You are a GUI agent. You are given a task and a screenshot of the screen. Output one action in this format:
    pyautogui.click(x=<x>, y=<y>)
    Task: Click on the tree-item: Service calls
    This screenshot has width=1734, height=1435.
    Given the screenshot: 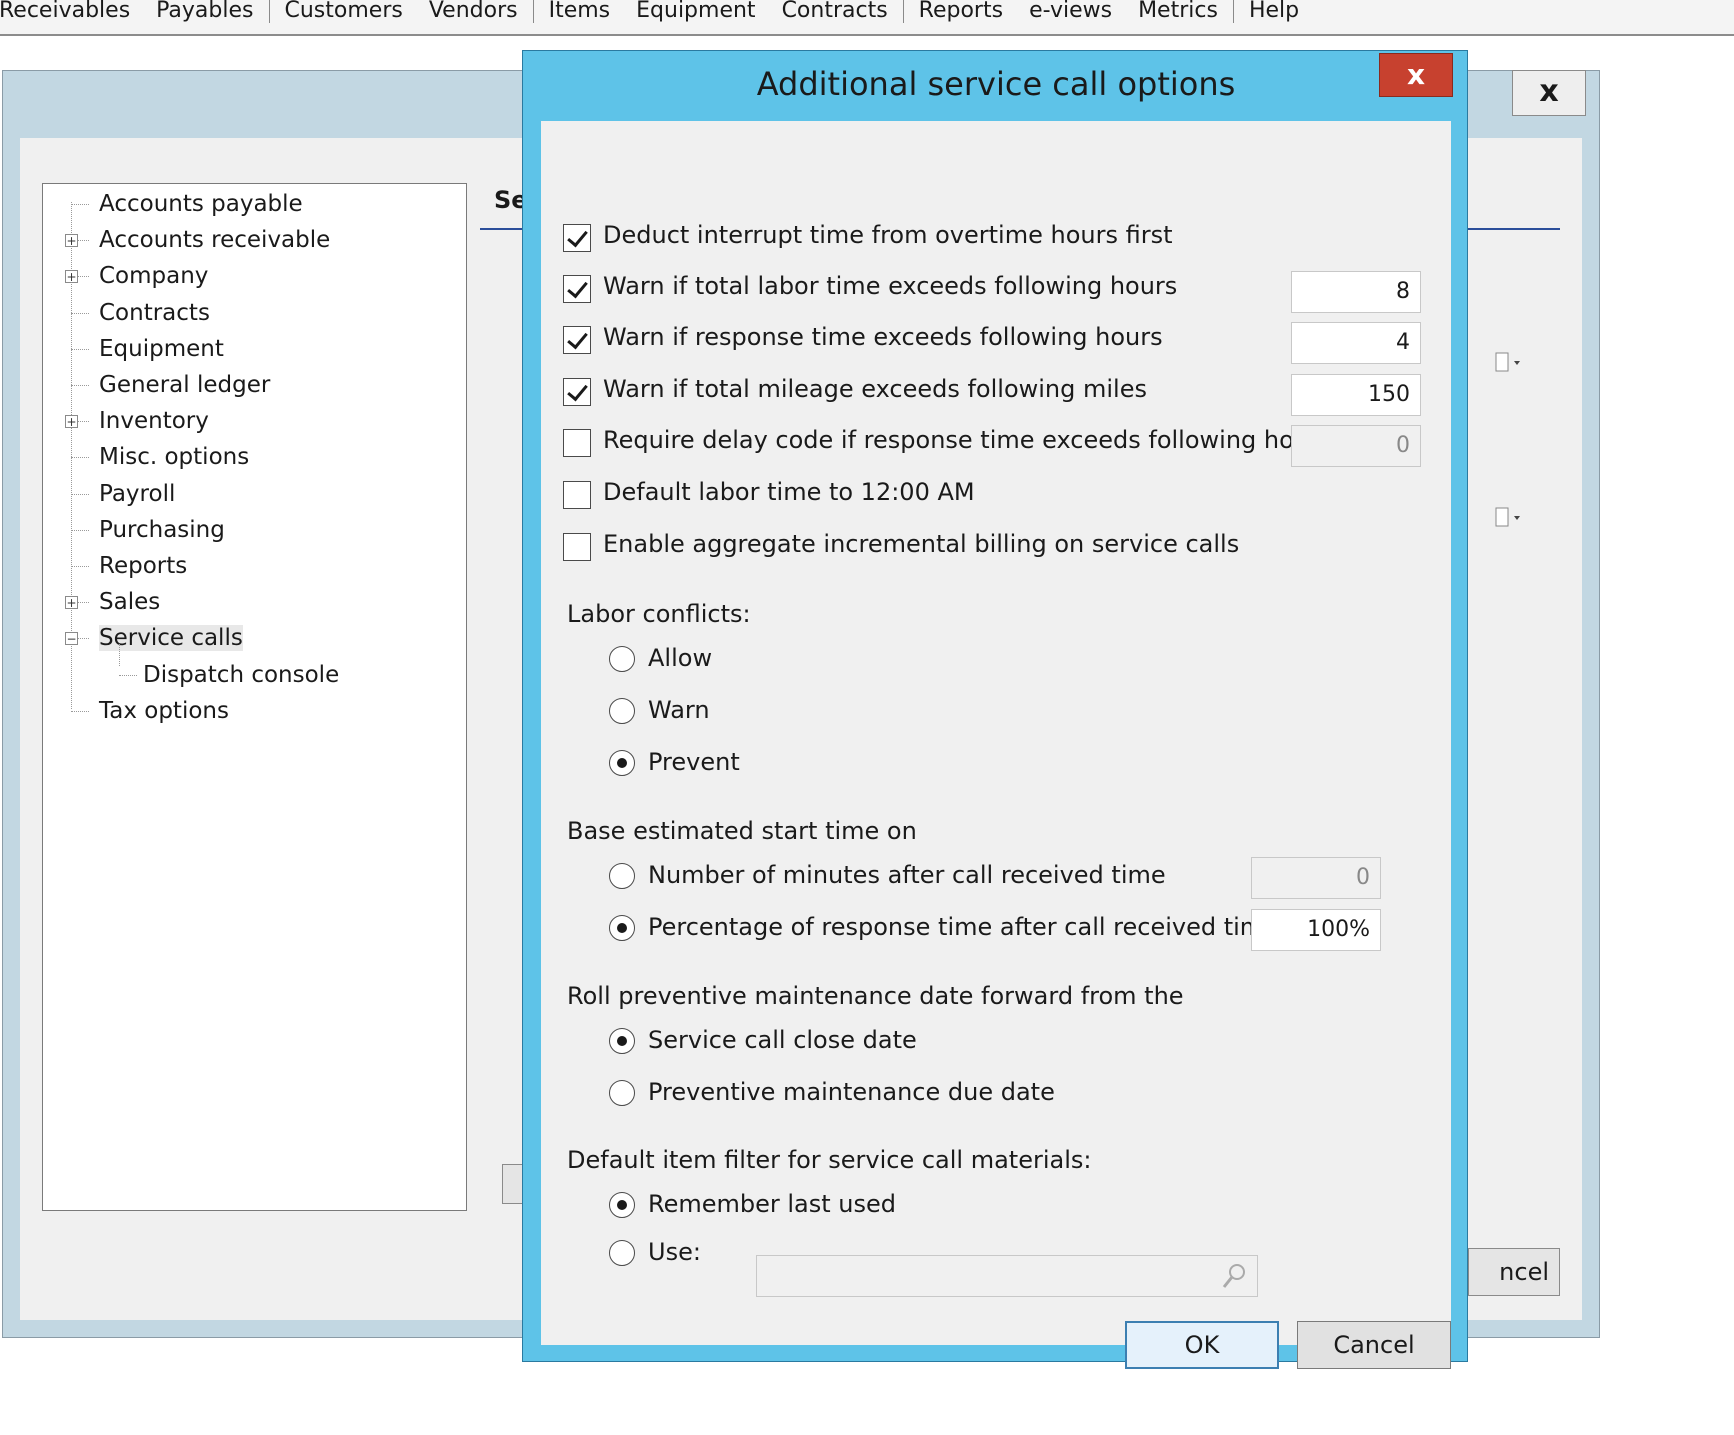 What is the action you would take?
    pyautogui.click(x=171, y=638)
    